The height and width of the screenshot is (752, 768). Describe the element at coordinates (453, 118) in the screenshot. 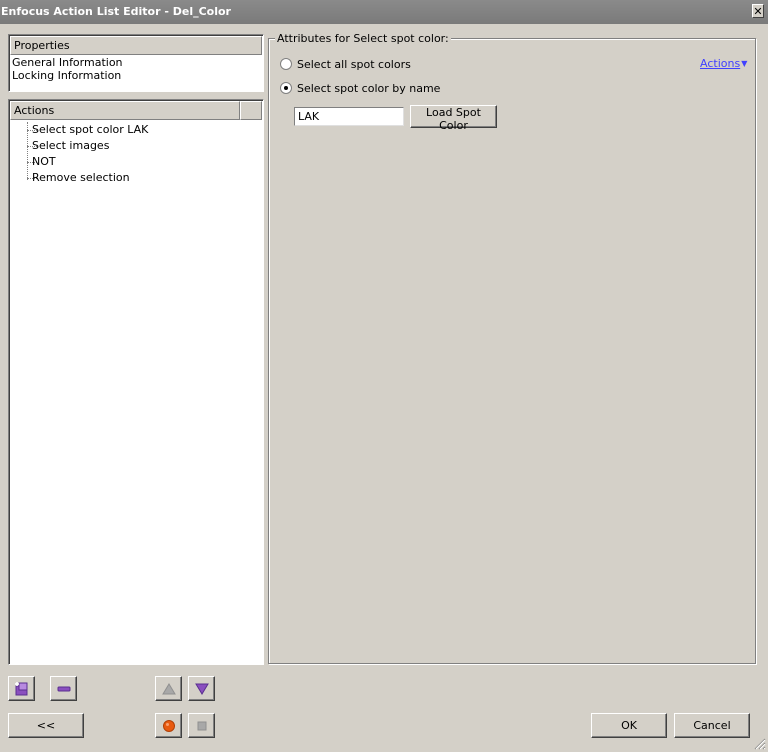

I see `load-spot-color-button: Load Spot Color` at that location.